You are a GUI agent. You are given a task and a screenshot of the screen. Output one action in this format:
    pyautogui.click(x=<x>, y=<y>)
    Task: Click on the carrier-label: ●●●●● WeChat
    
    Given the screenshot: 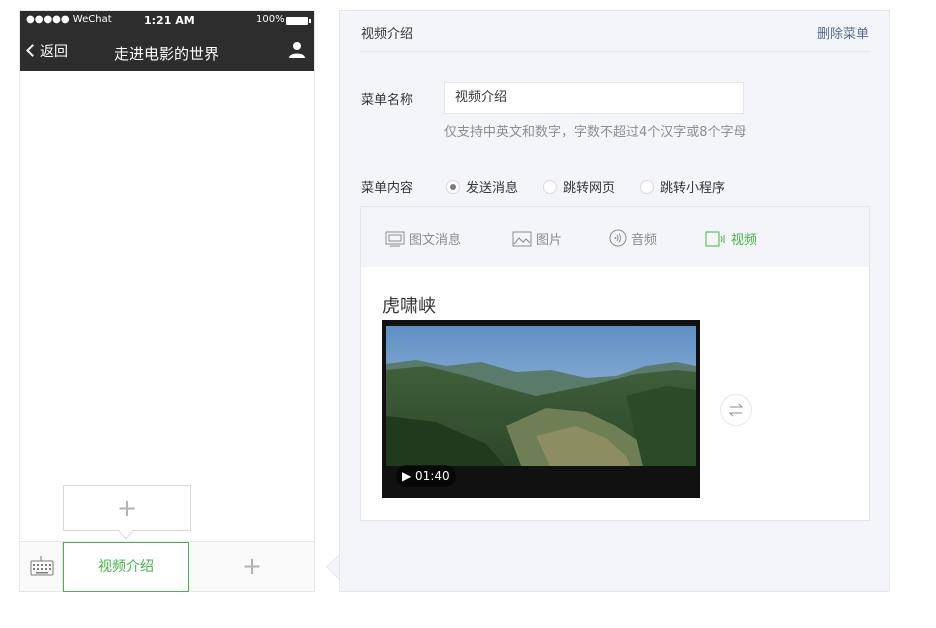 What is the action you would take?
    pyautogui.click(x=69, y=19)
    